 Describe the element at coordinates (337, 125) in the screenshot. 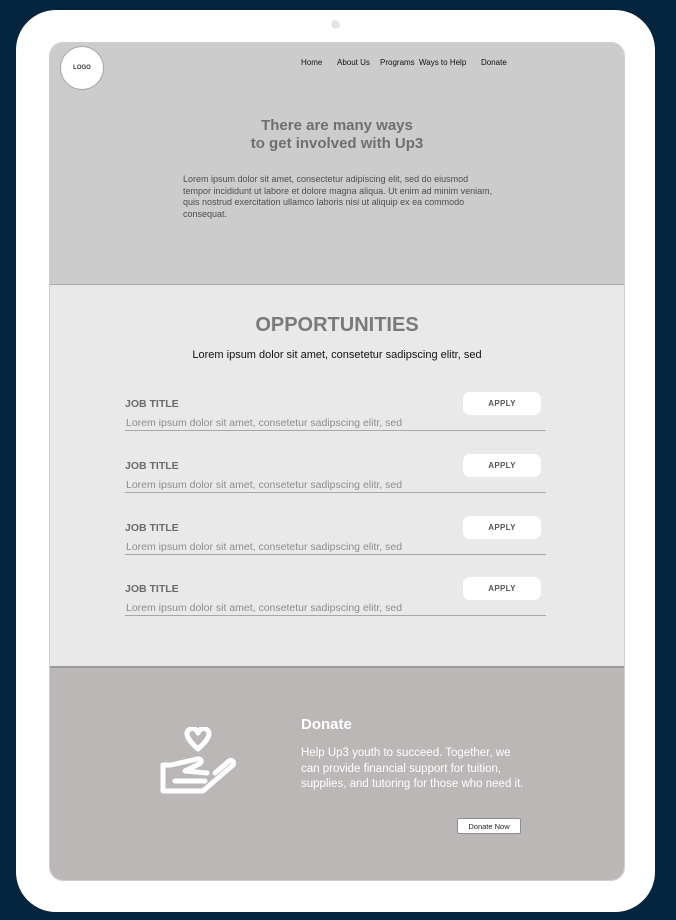

I see `hero-title-line1: There are many ways` at that location.